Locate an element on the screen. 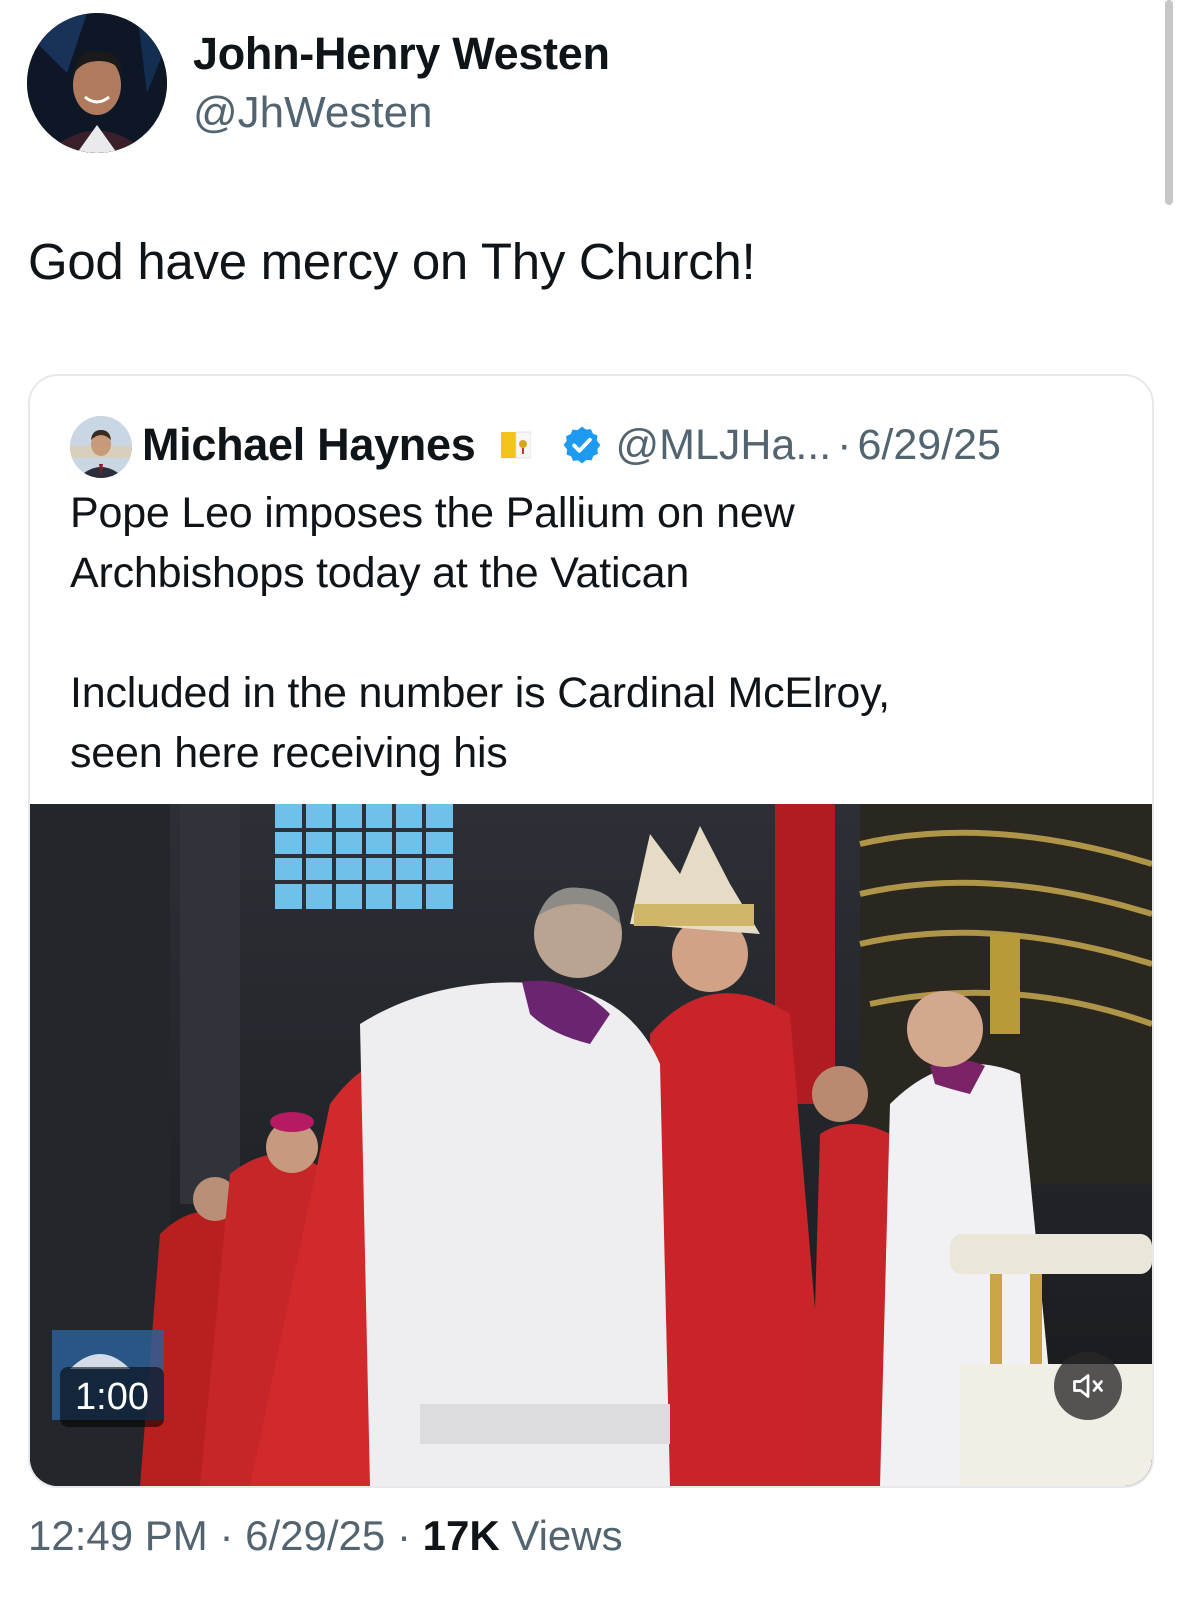  speaker-muted-icon is located at coordinates (1088, 1386).